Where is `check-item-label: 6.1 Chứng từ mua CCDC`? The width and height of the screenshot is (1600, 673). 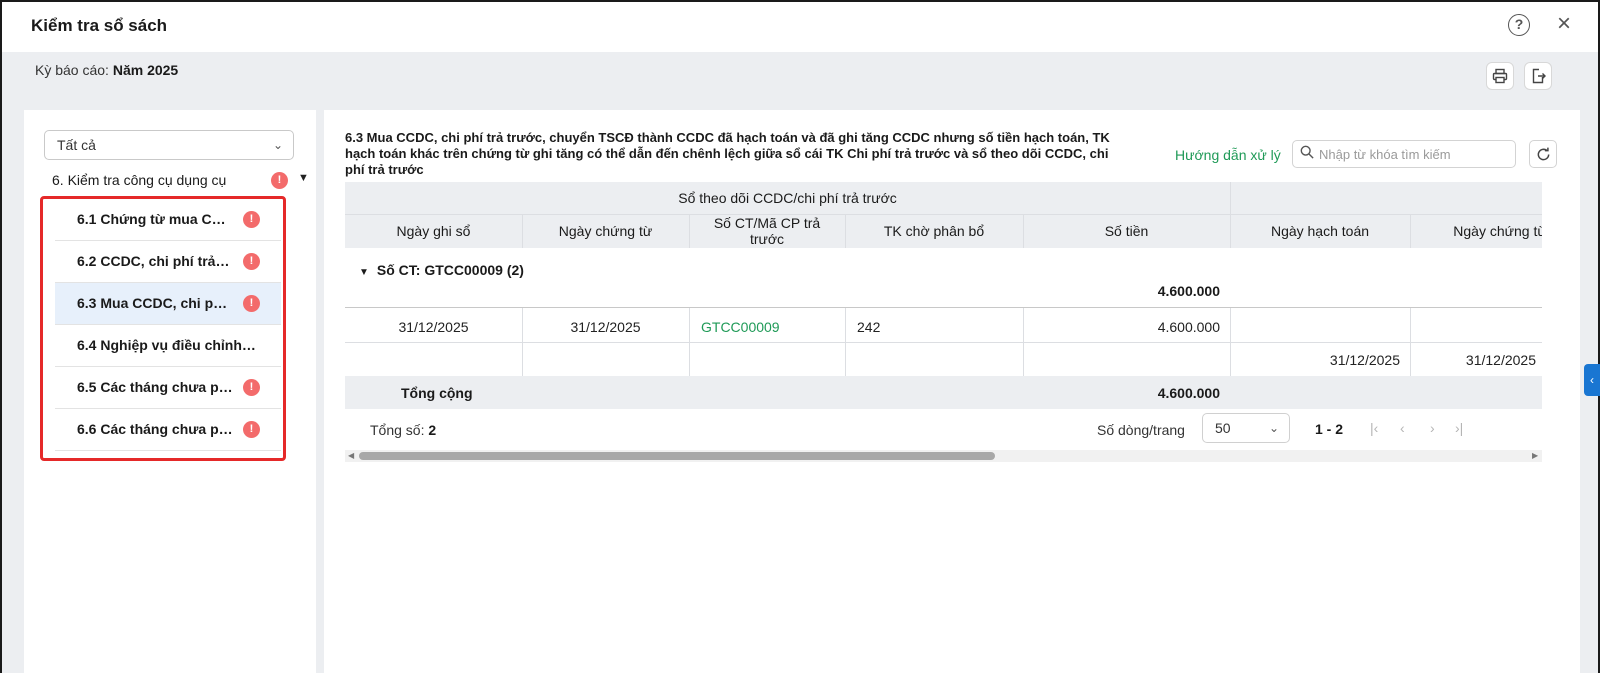 check-item-label: 6.1 Chứng từ mua CCDC is located at coordinates (155, 219).